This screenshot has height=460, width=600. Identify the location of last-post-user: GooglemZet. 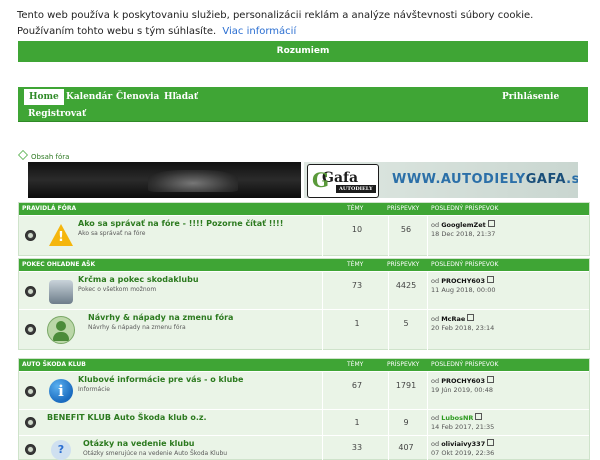
(463, 225).